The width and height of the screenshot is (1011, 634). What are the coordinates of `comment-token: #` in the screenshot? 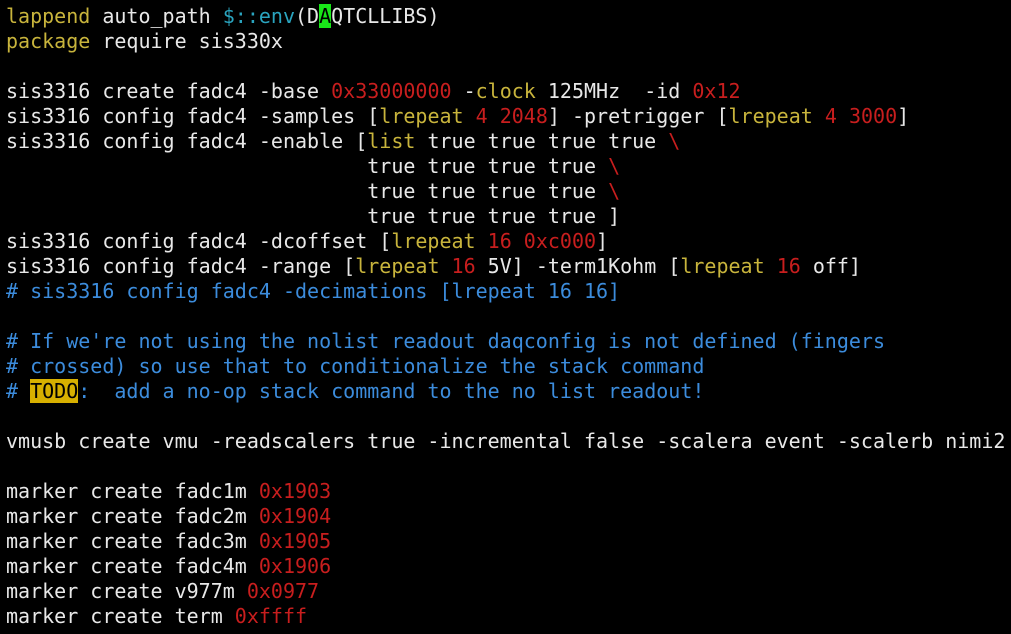 It's located at (18, 391).